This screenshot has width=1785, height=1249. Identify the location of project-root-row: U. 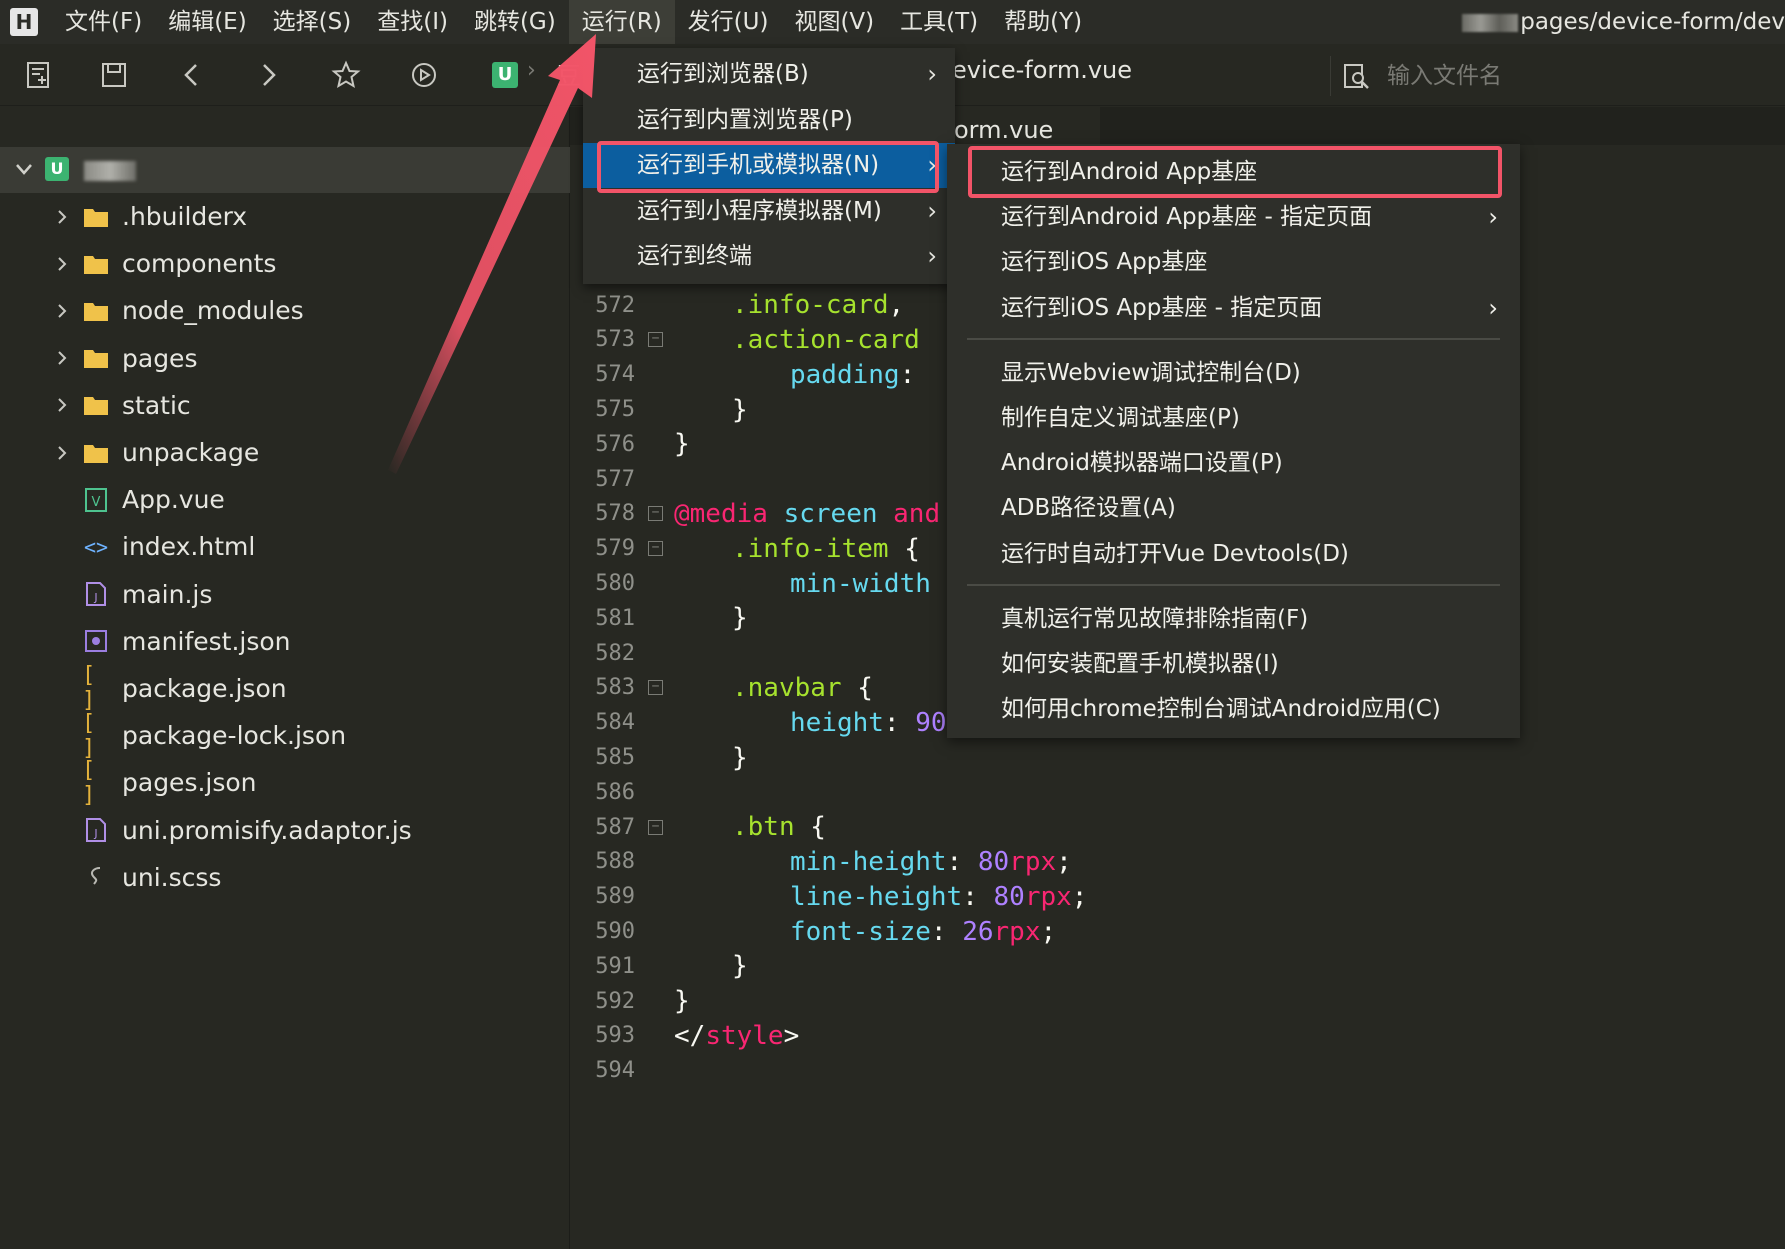
(285, 170).